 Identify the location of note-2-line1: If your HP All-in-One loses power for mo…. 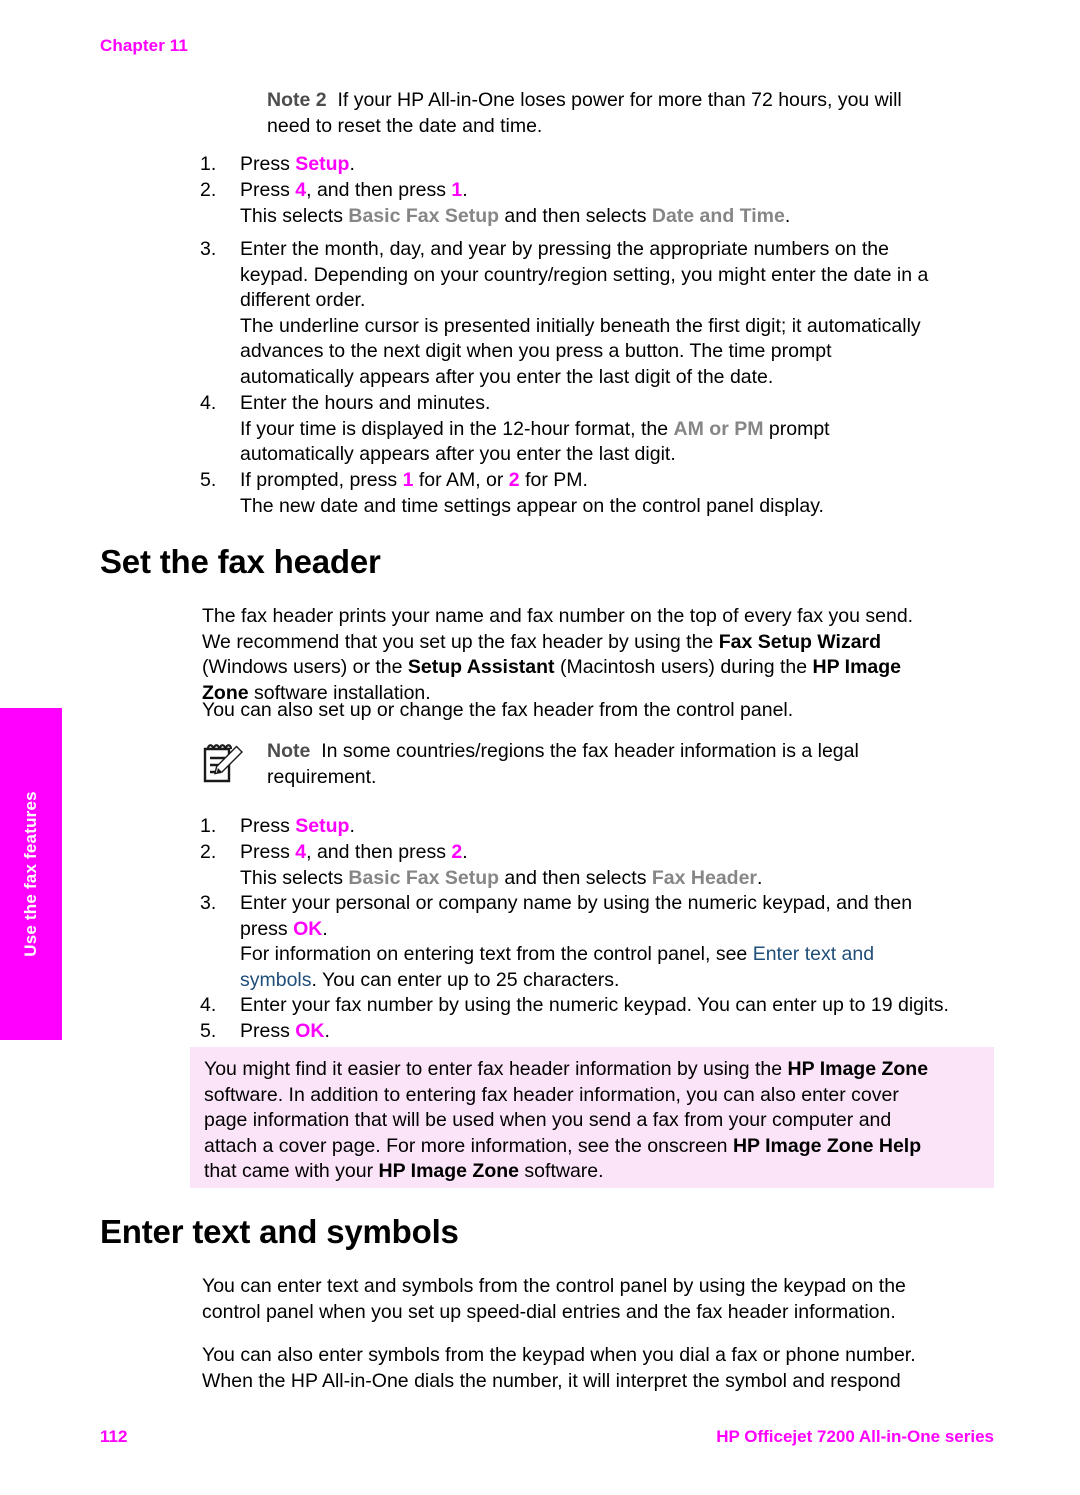
(619, 100).